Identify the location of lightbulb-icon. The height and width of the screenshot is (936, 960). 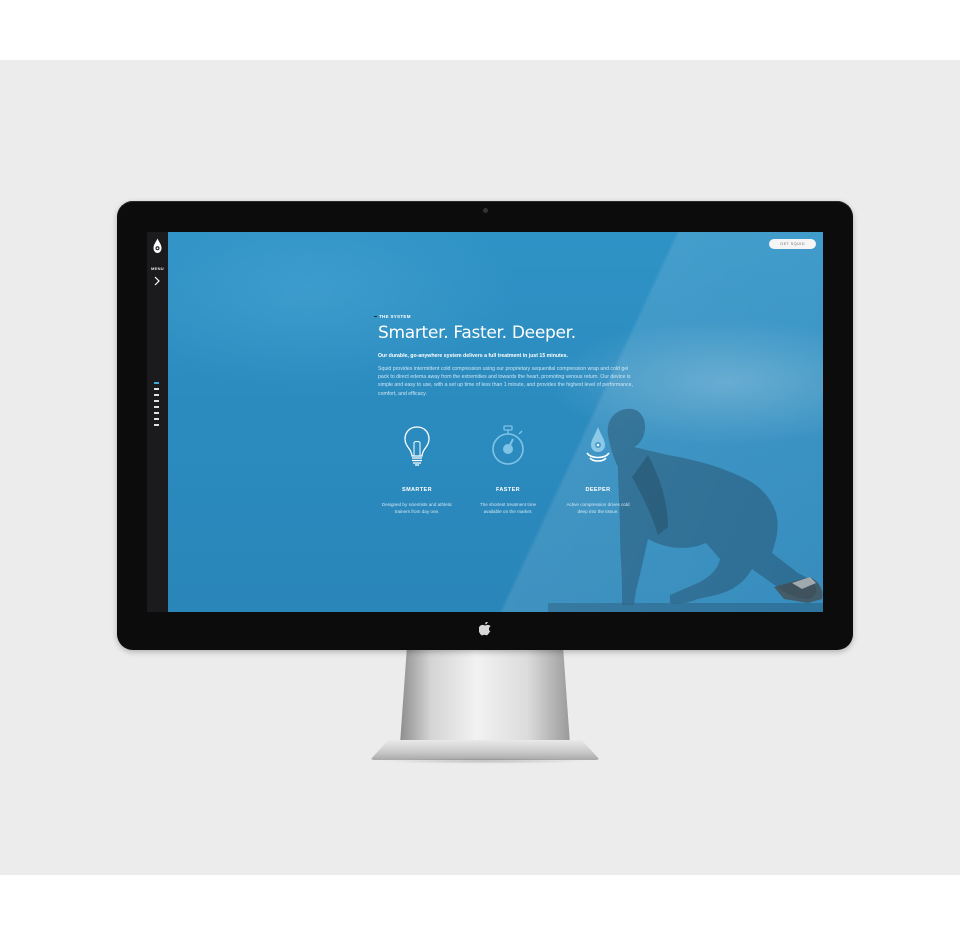
(417, 446).